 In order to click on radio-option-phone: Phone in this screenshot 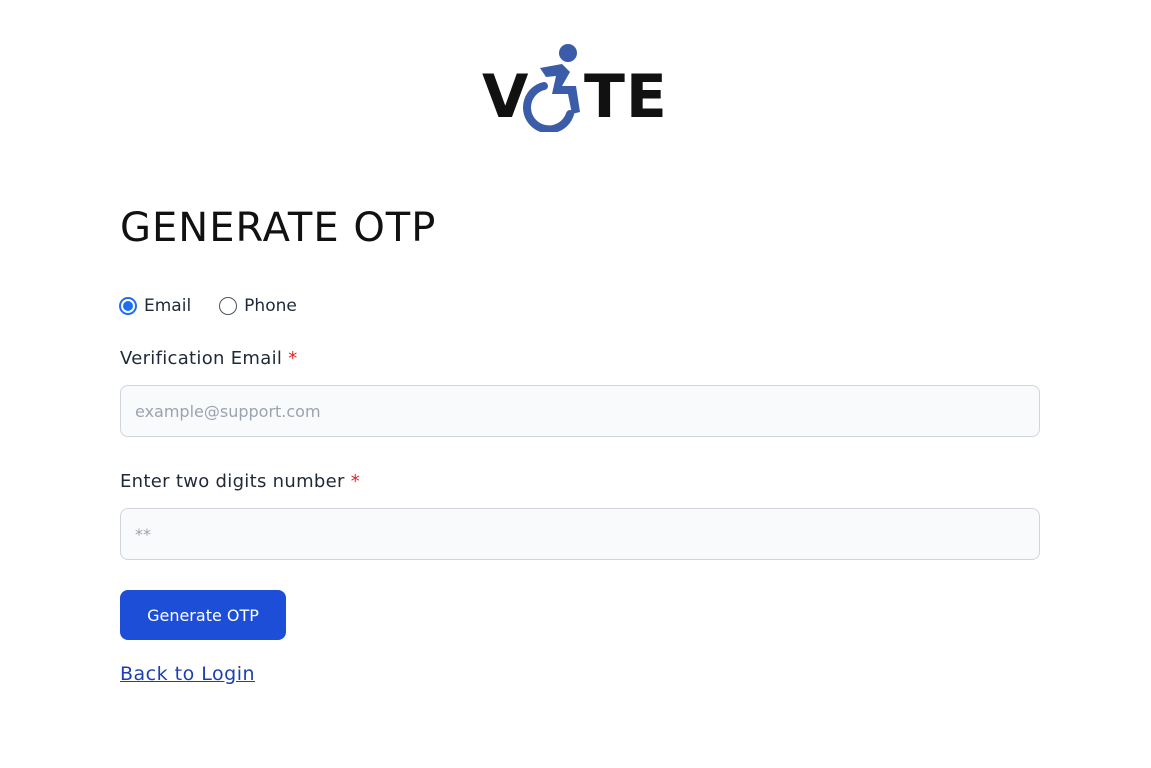, I will do `click(258, 306)`.